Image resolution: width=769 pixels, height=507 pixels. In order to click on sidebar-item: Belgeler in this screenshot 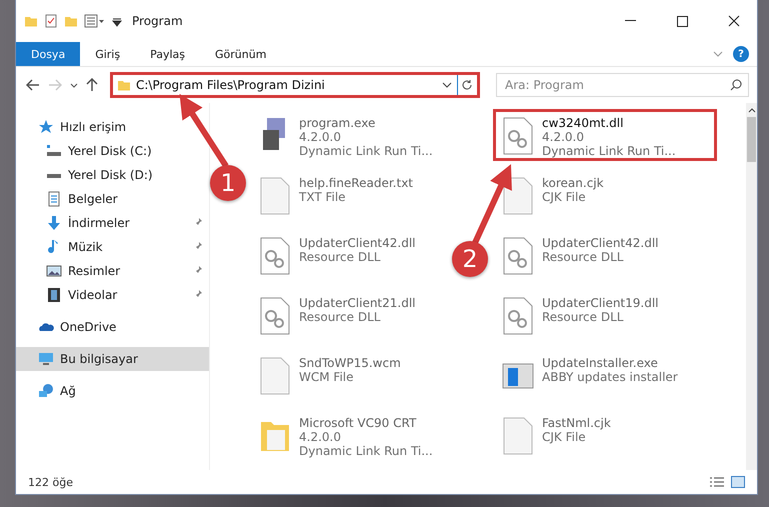, I will do `click(112, 199)`.